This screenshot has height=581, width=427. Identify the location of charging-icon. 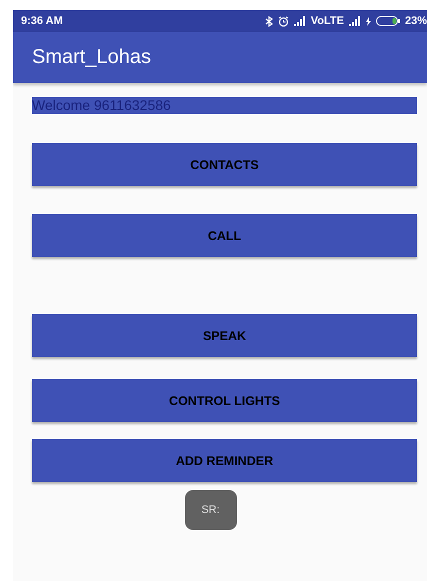
(368, 21).